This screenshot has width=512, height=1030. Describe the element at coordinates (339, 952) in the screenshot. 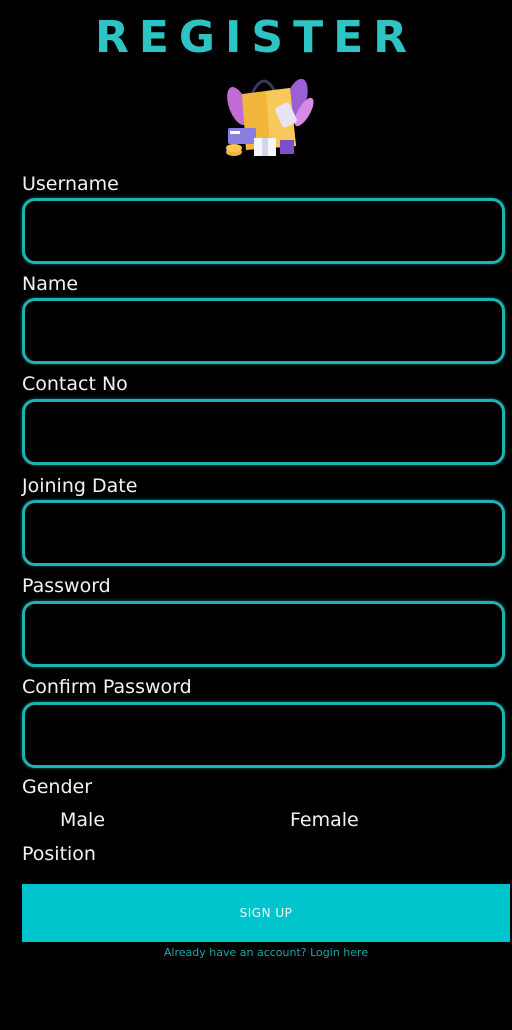

I see `login-link: Login here` at that location.